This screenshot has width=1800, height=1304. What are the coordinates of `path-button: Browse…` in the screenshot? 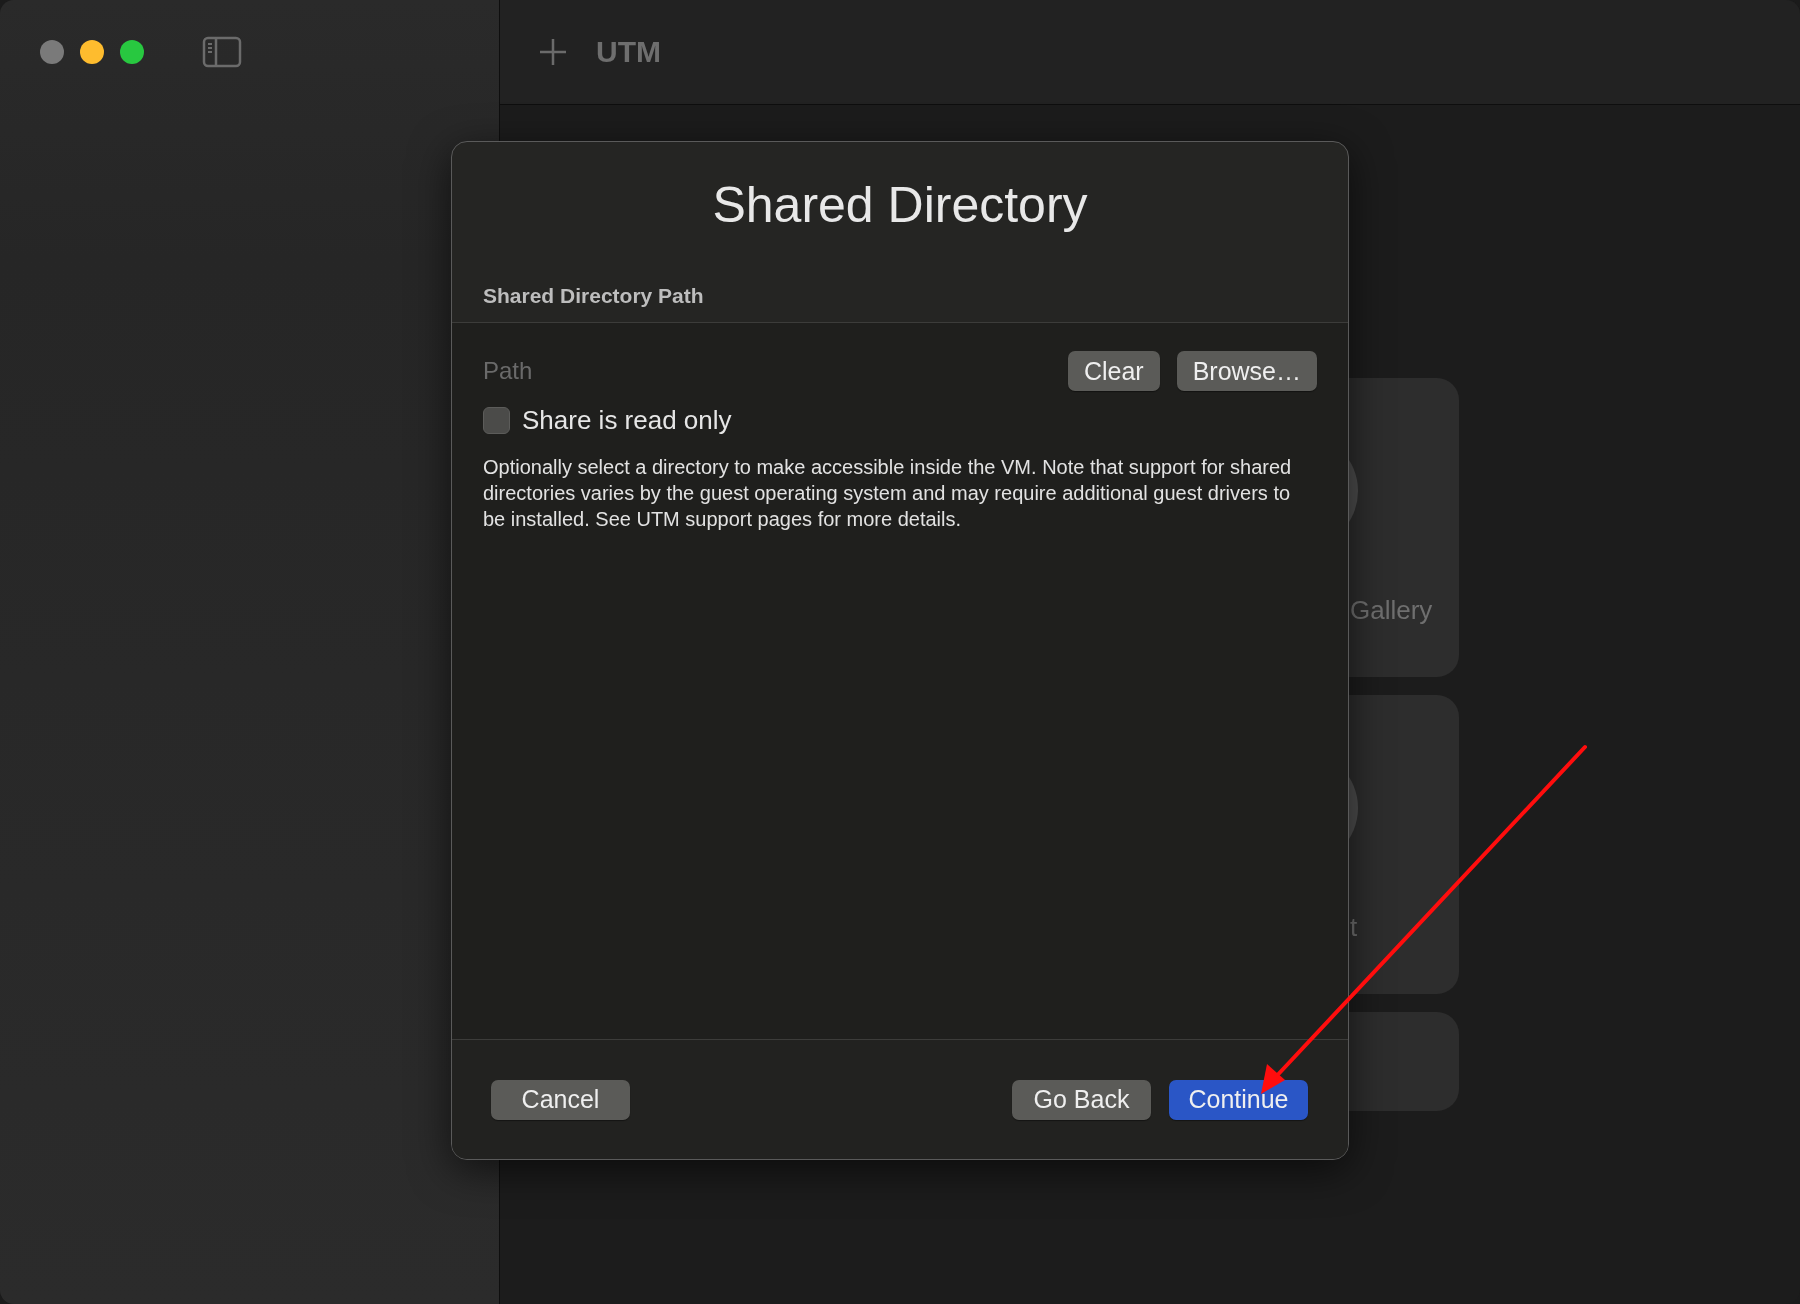 It's located at (1246, 371).